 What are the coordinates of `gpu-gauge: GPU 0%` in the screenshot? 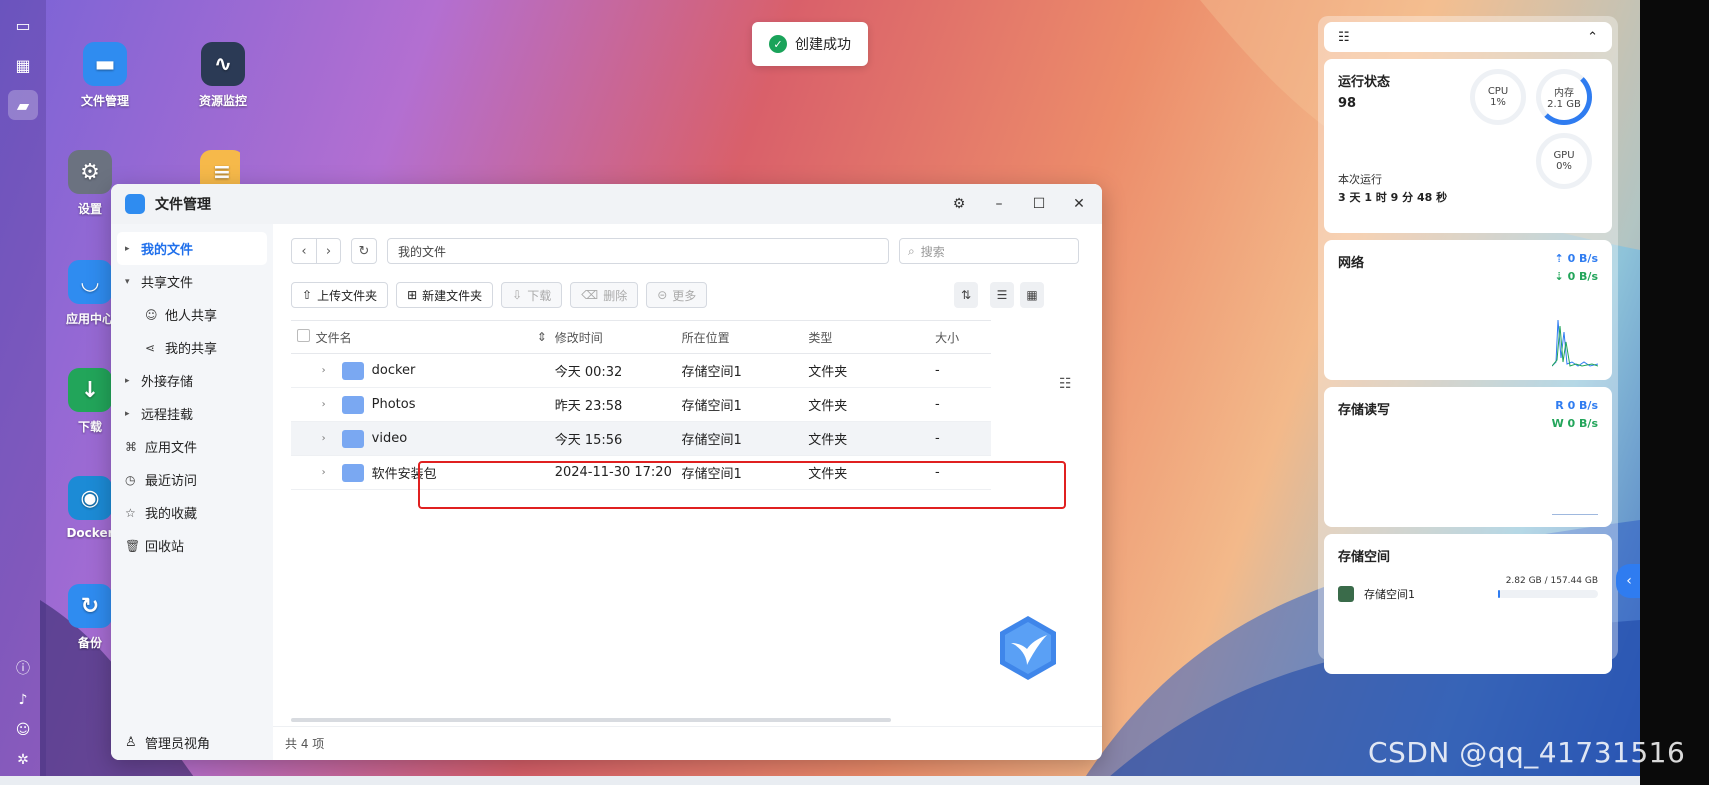 It's located at (1564, 161).